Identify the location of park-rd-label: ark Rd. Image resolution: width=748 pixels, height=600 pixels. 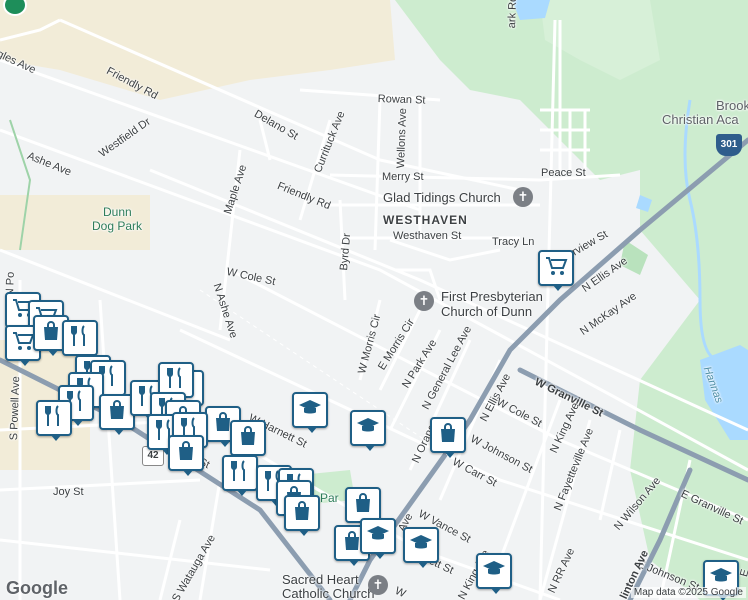
(513, 14).